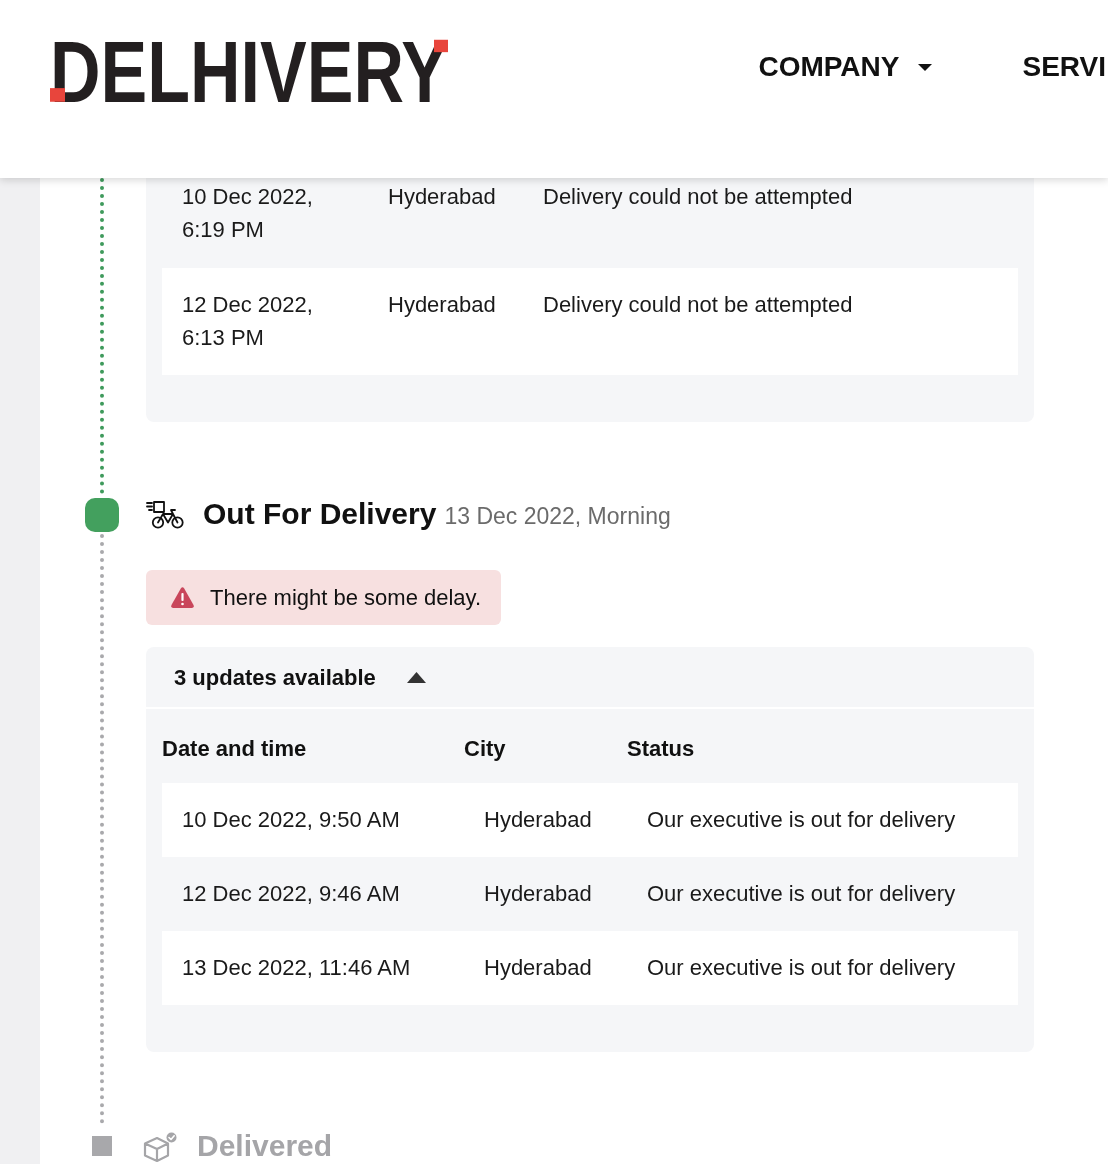 Image resolution: width=1108 pixels, height=1164 pixels. What do you see at coordinates (1064, 67) in the screenshot?
I see `nav-link: SERVI` at bounding box center [1064, 67].